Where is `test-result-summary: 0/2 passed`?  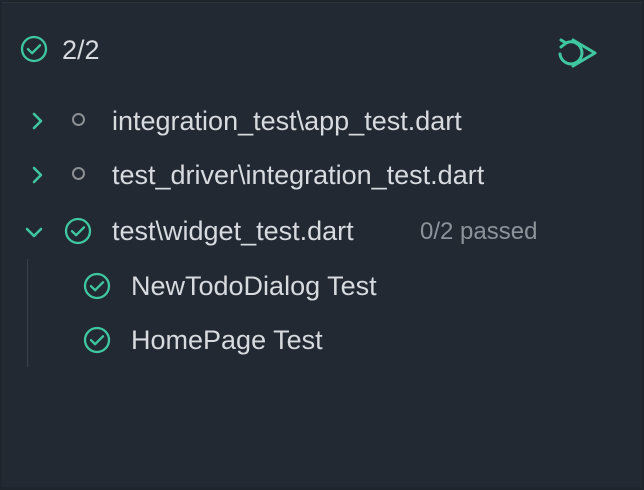
test-result-summary: 0/2 passed is located at coordinates (479, 231).